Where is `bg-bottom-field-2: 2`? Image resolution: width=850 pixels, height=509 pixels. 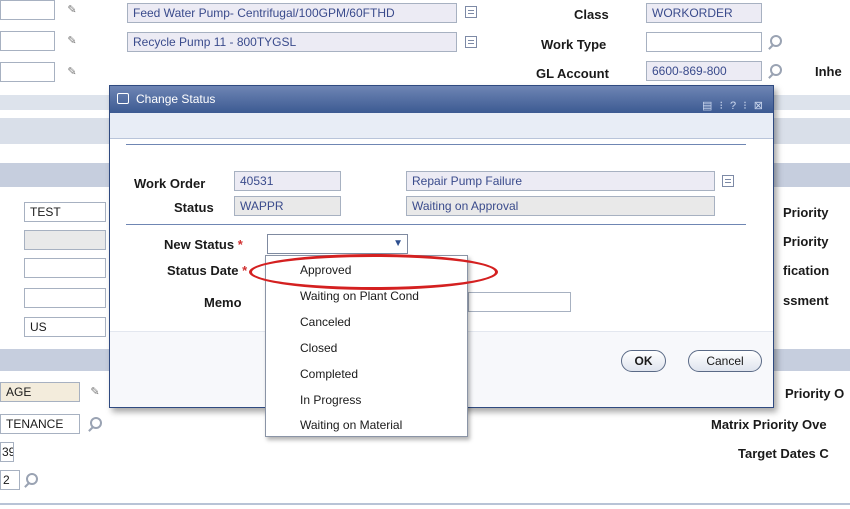
bg-bottom-field-2: 2 is located at coordinates (10, 480).